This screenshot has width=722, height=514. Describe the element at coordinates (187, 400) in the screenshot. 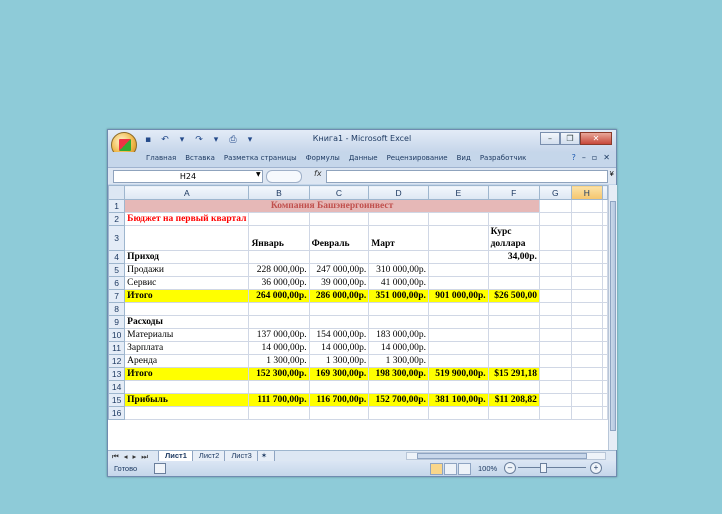

I see `cell: Прибыль` at that location.